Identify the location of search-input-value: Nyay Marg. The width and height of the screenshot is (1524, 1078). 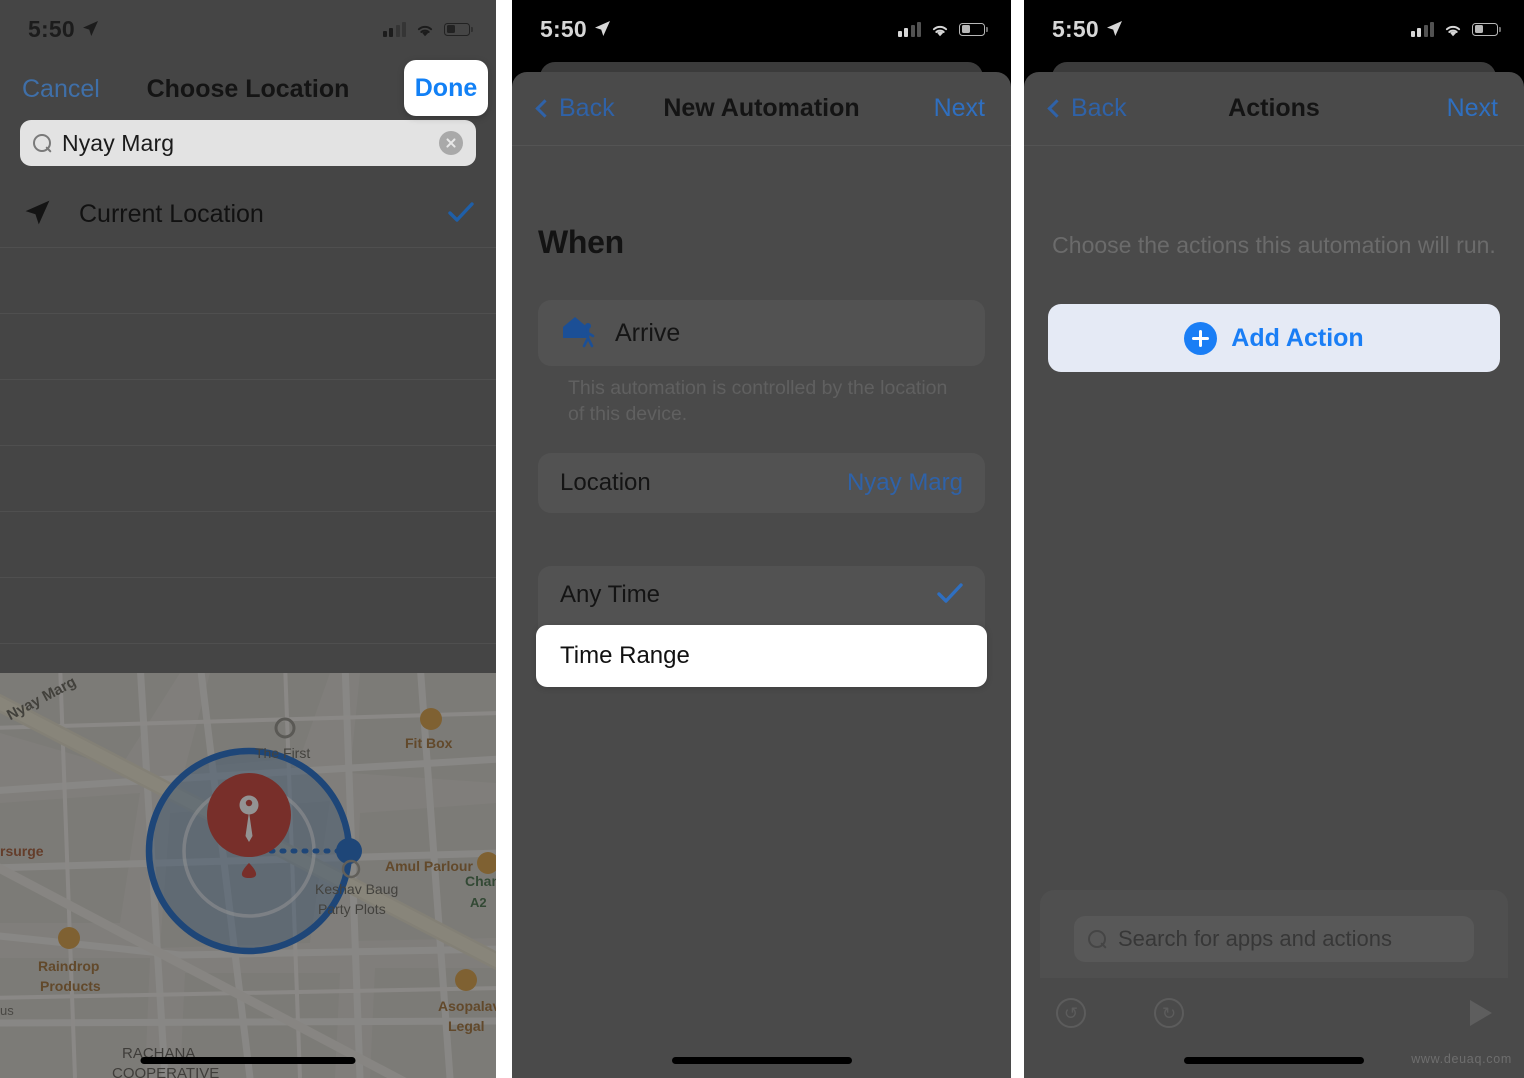
(118, 142).